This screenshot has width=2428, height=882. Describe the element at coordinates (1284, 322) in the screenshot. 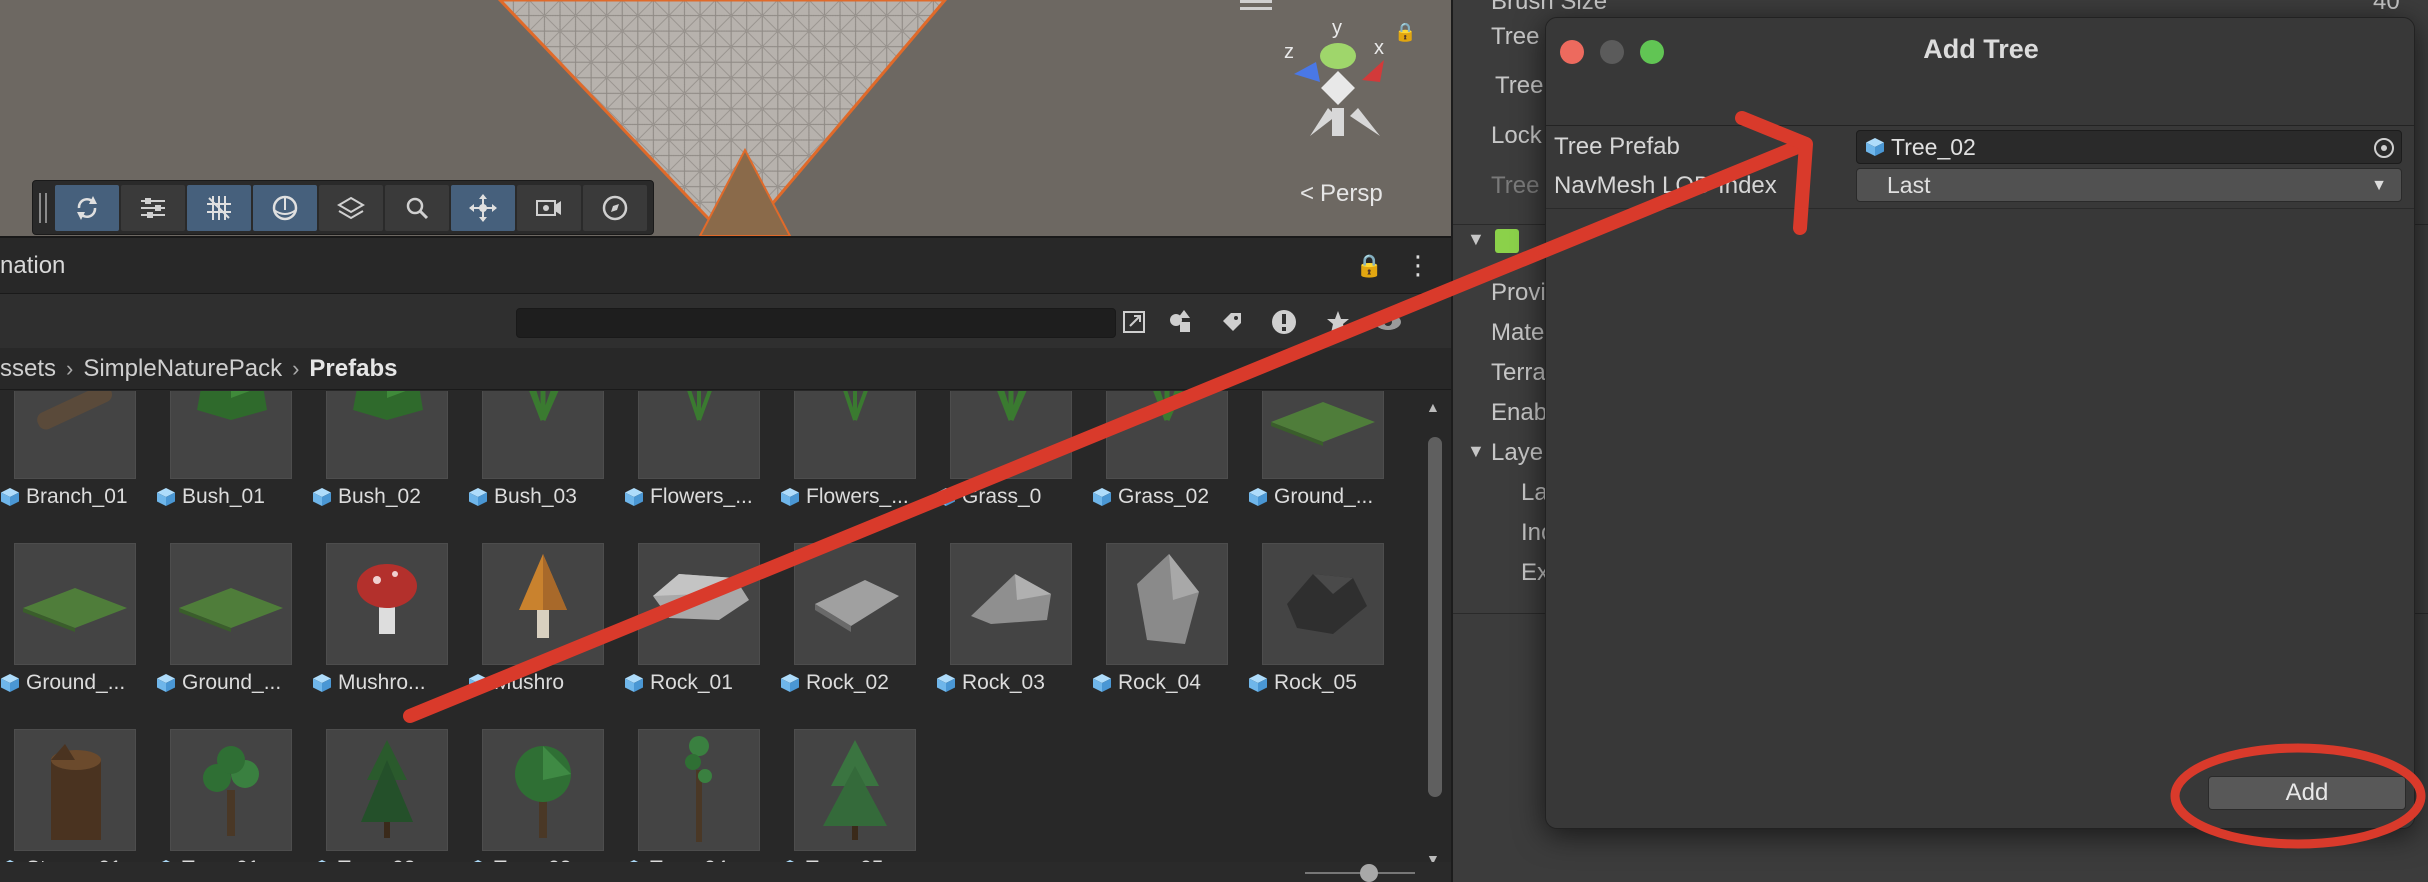

I see `warning-filter-icon` at that location.